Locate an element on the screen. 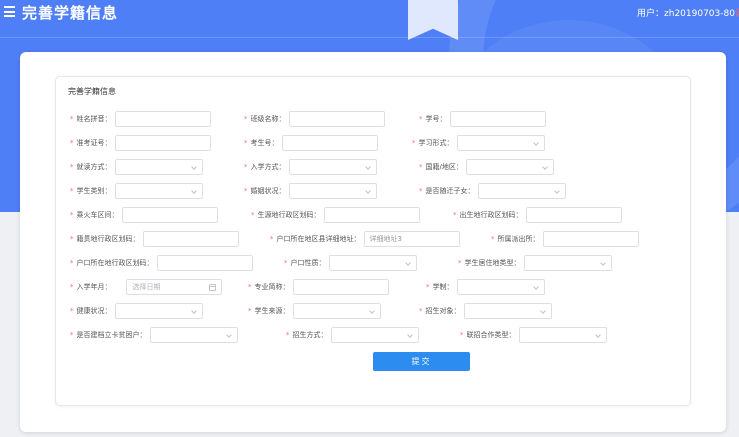 This screenshot has width=739, height=437. bookmark-ribbon-icon is located at coordinates (433, 20).